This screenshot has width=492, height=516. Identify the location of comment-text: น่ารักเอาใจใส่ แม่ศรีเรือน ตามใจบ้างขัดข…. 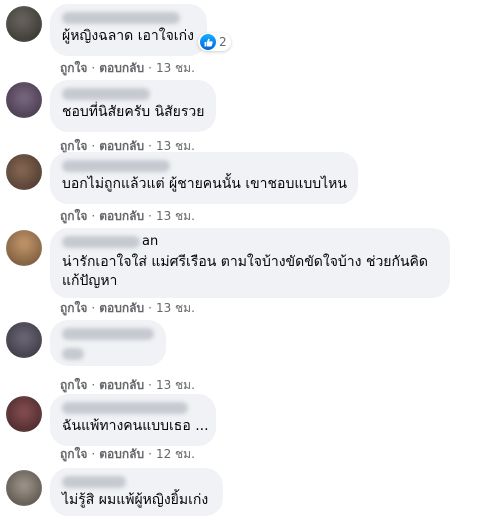
(245, 271).